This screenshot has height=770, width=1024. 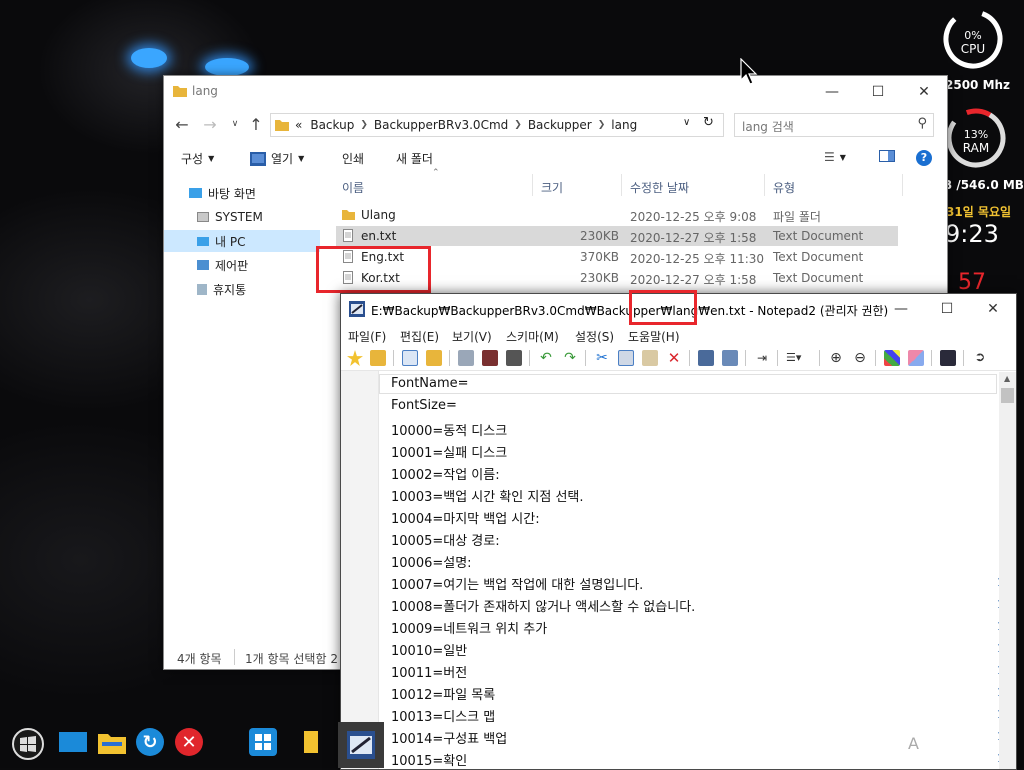 I want to click on highlight-box-eng-kor, so click(x=373, y=269).